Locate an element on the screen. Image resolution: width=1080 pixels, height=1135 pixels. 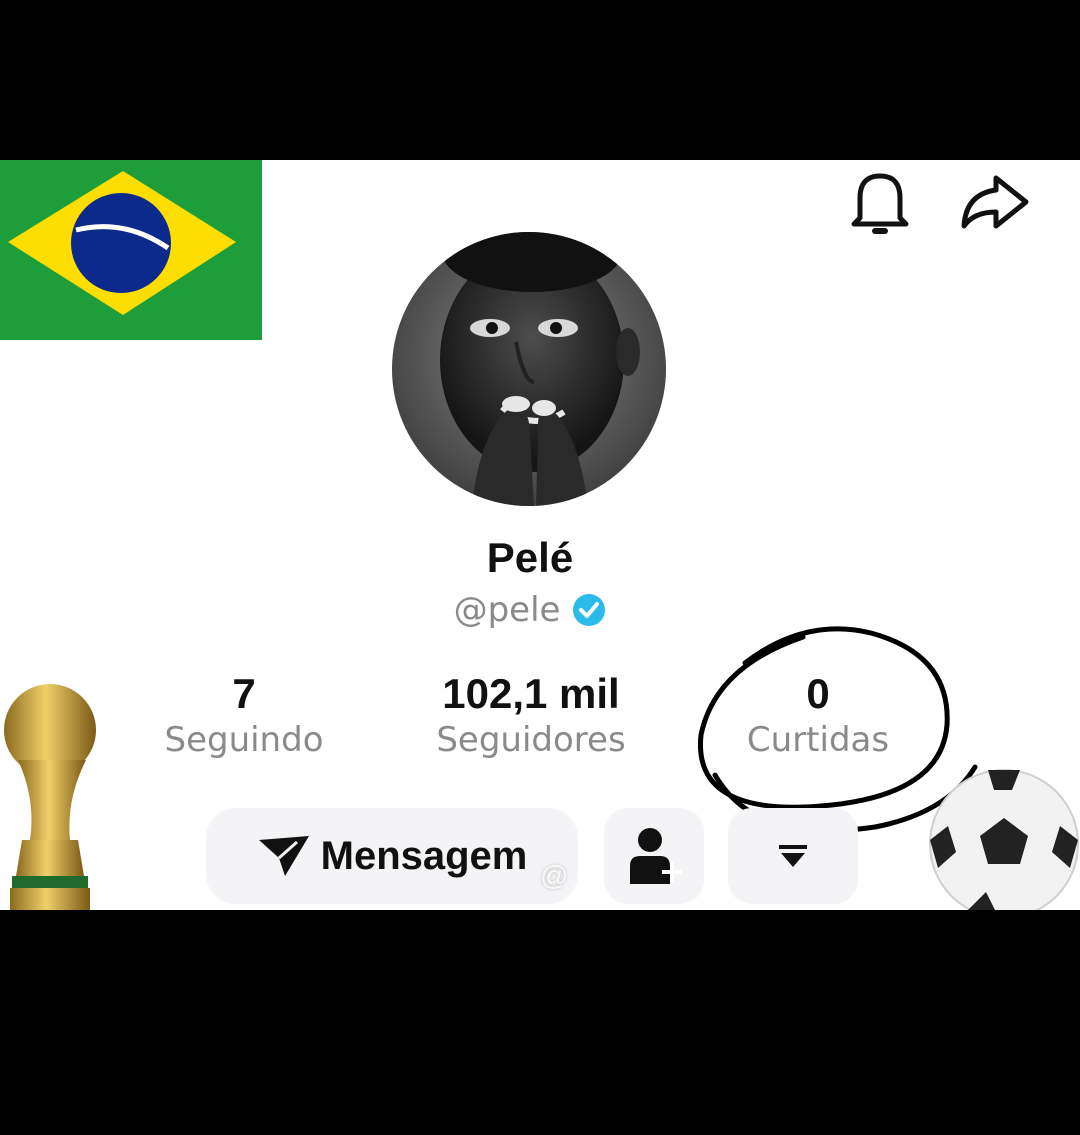
handle-row: @pele is located at coordinates (530, 610).